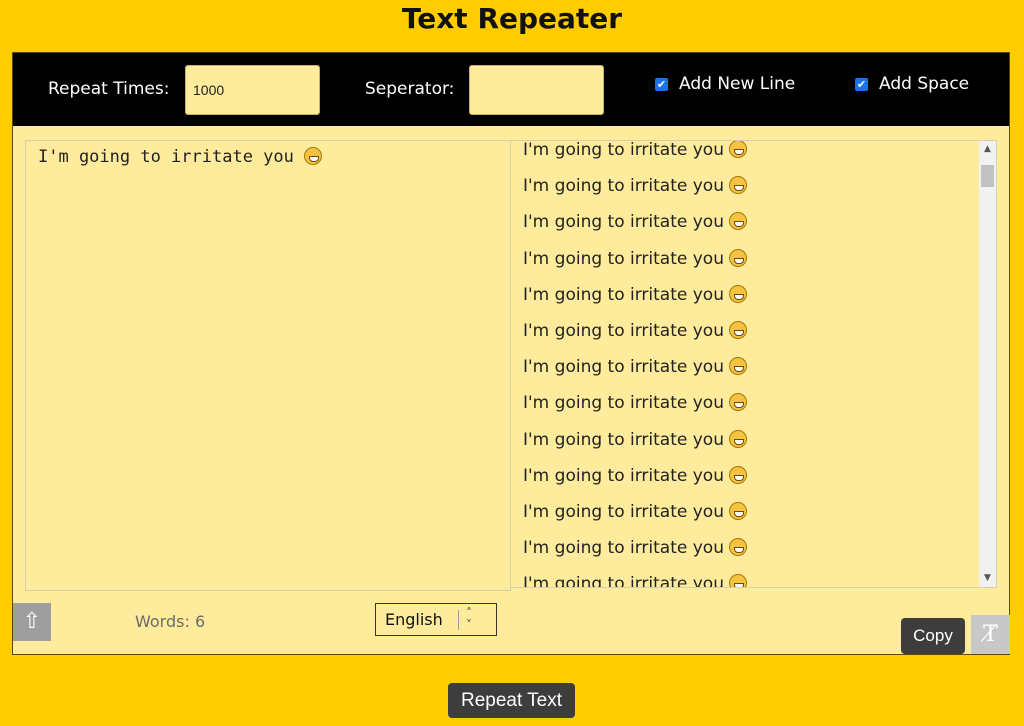 The image size is (1024, 726). I want to click on language-select: English ˄ ˅, so click(436, 619).